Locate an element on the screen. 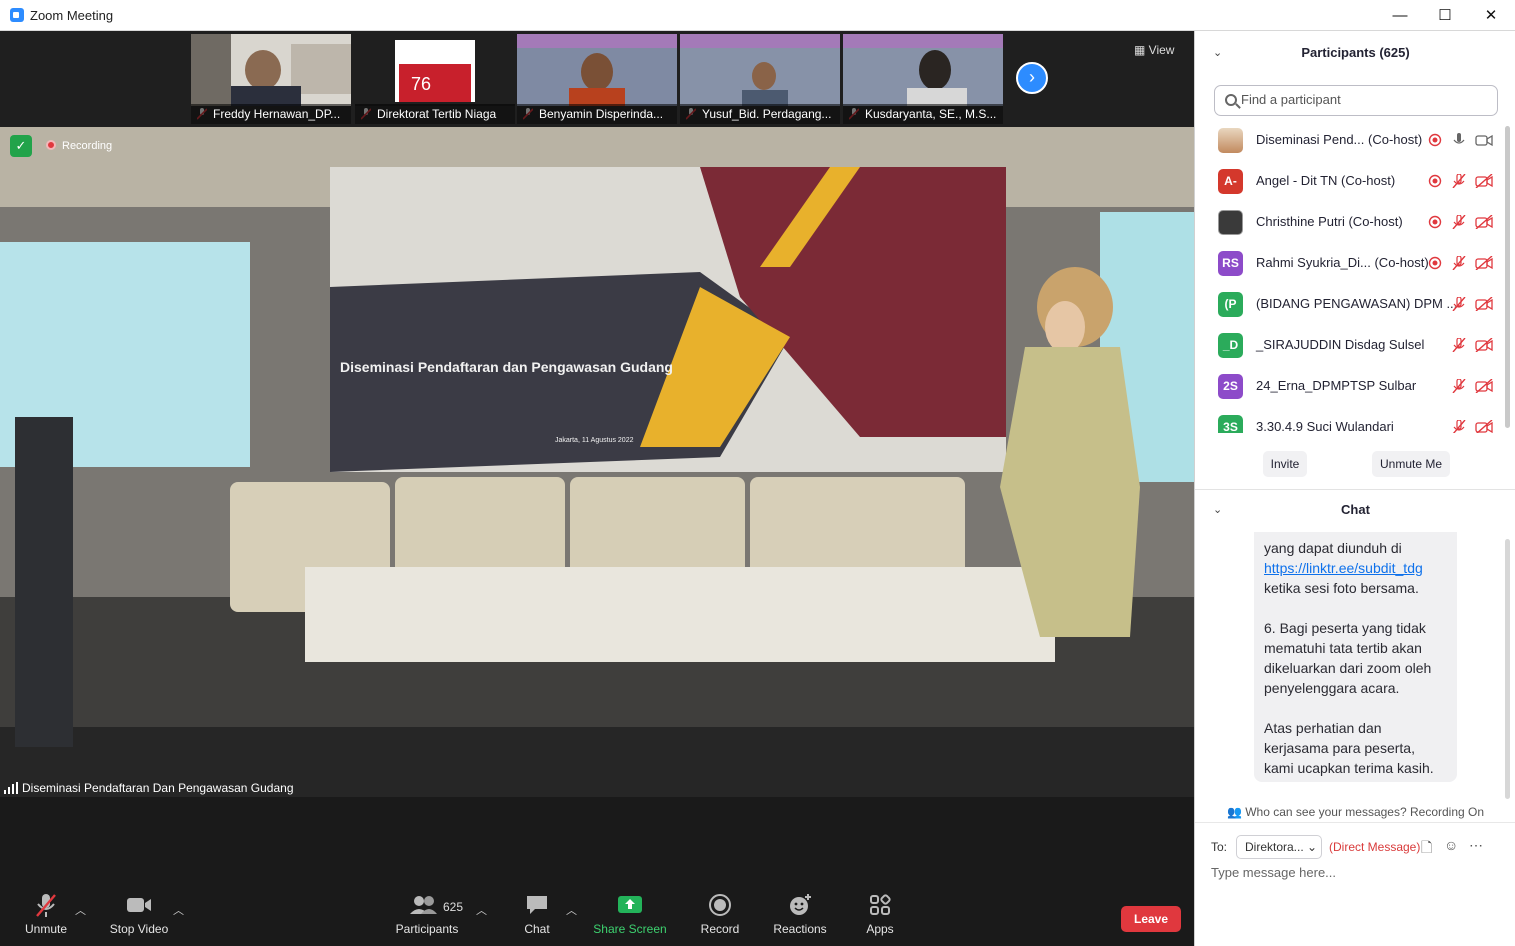 Image resolution: width=1515 pixels, height=946 pixels. avatar: 3S is located at coordinates (1230, 424).